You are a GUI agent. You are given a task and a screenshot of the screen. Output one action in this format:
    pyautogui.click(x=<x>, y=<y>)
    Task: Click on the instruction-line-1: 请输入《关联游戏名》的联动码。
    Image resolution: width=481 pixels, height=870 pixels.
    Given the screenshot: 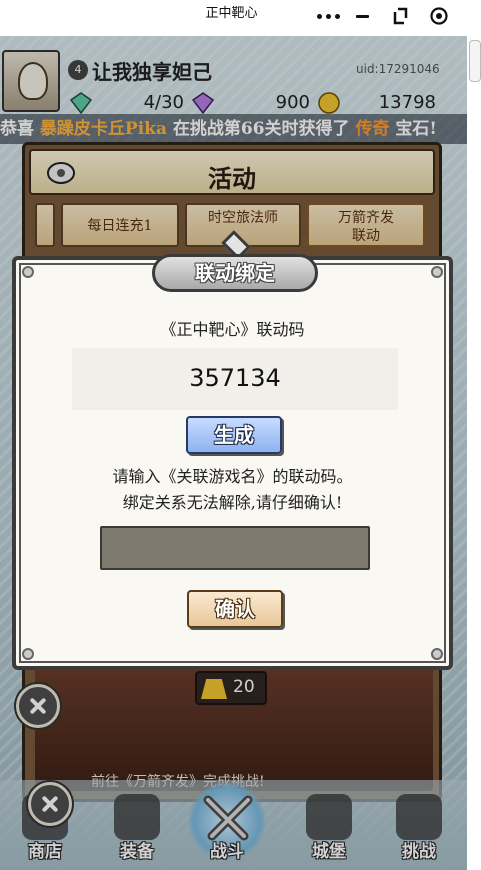 What is the action you would take?
    pyautogui.click(x=232, y=476)
    